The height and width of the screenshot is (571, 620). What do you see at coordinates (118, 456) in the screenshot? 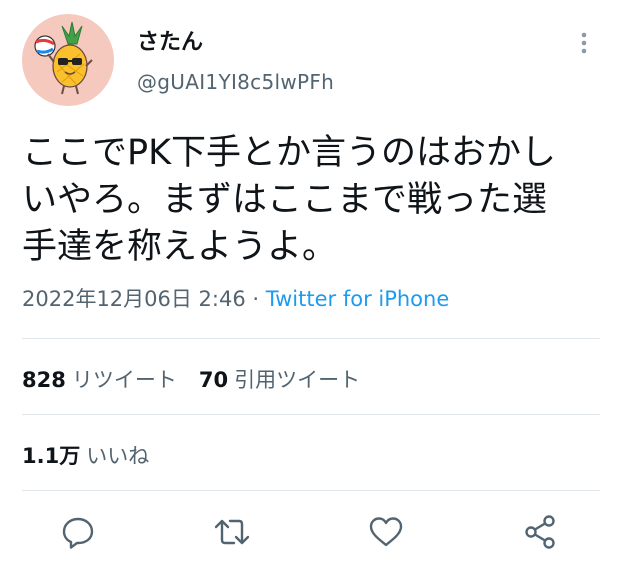
I see `likes-label: いいね` at bounding box center [118, 456].